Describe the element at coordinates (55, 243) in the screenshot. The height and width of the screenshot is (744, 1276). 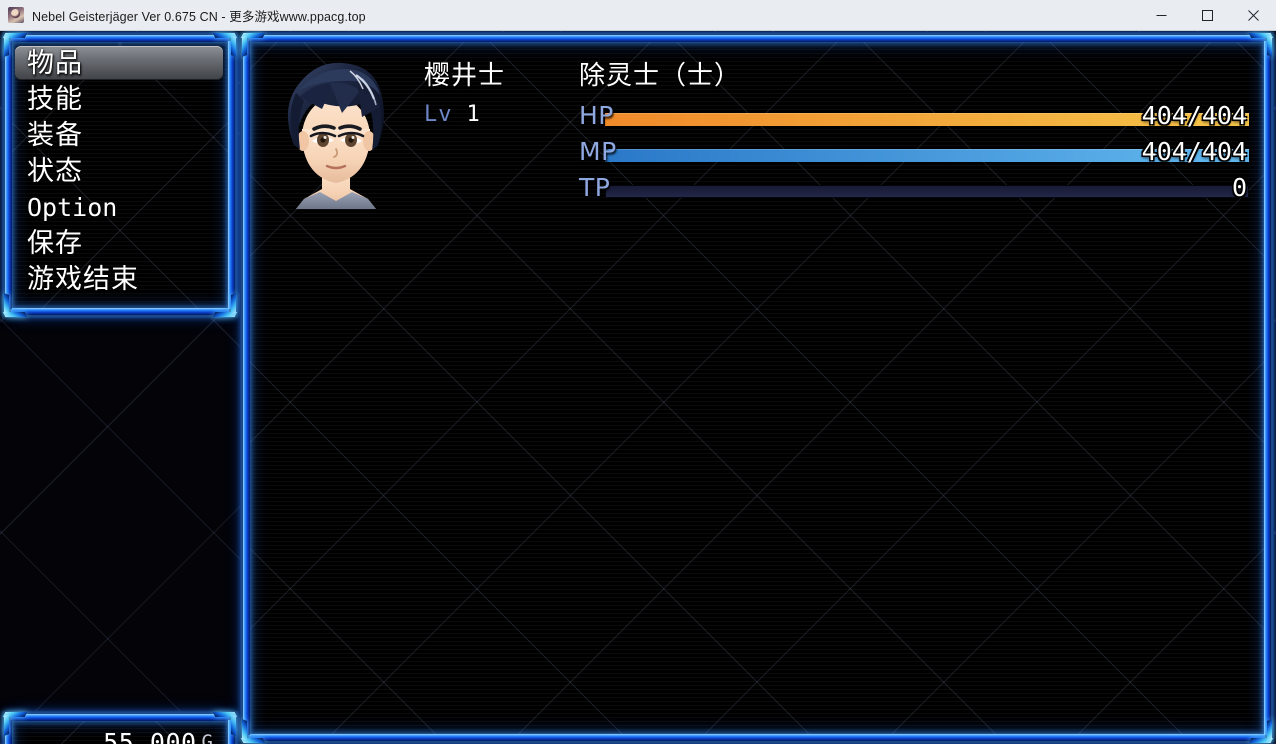
I see `menu-item-label: 保存` at that location.